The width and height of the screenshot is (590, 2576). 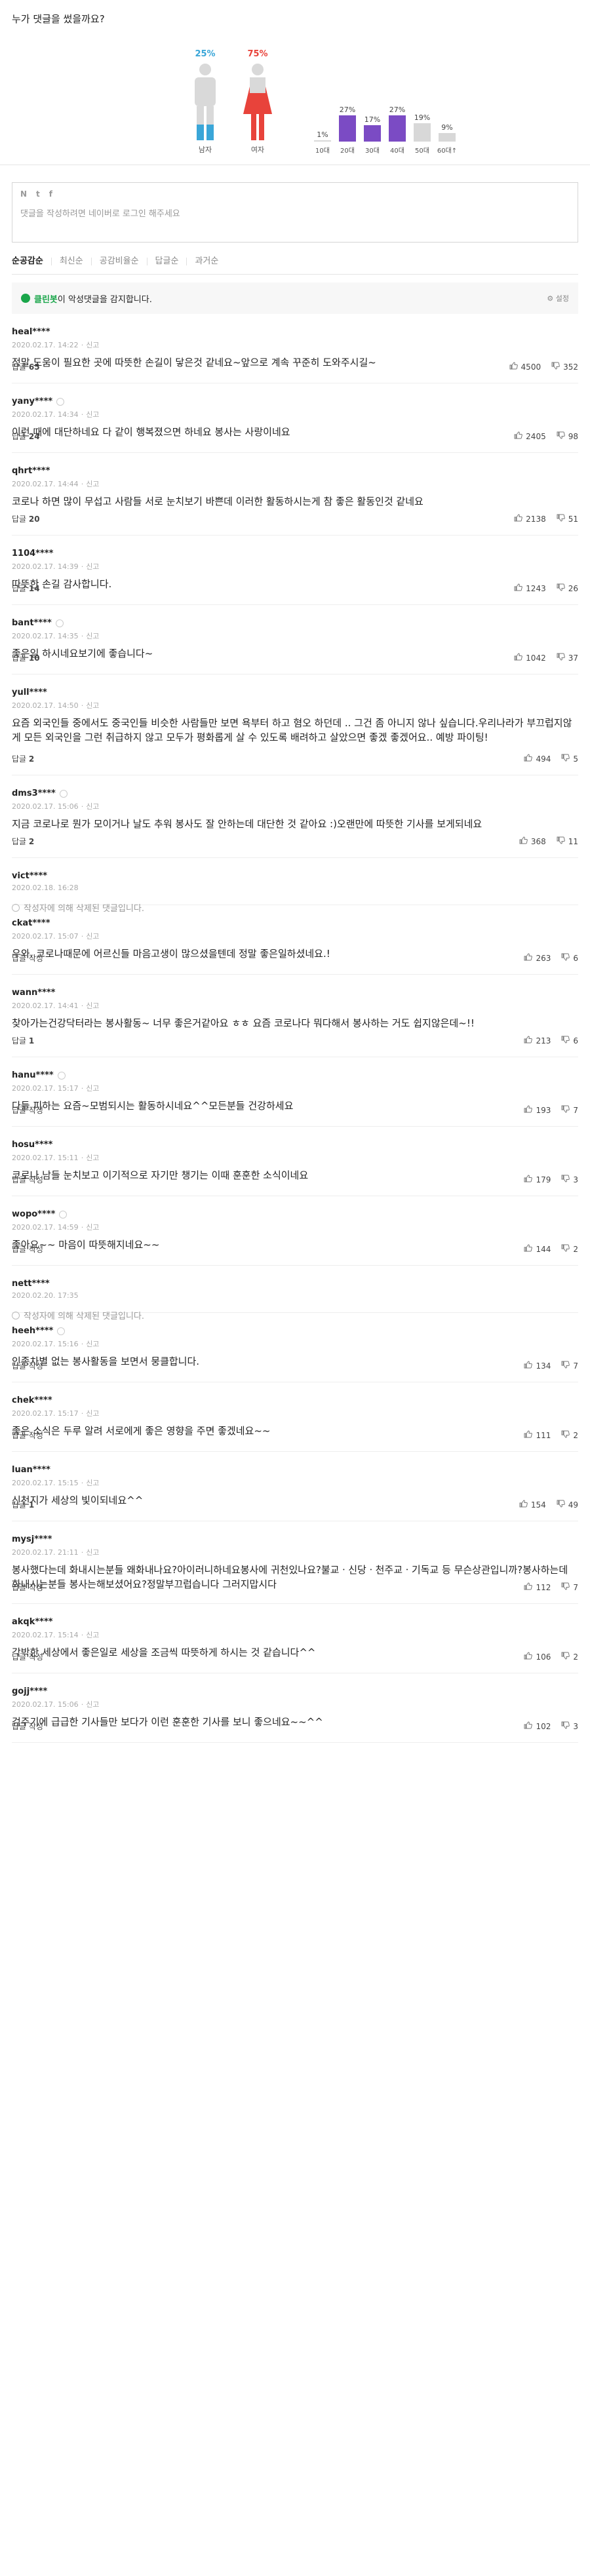 I want to click on cleanbot-name: 클린봇, so click(x=46, y=300).